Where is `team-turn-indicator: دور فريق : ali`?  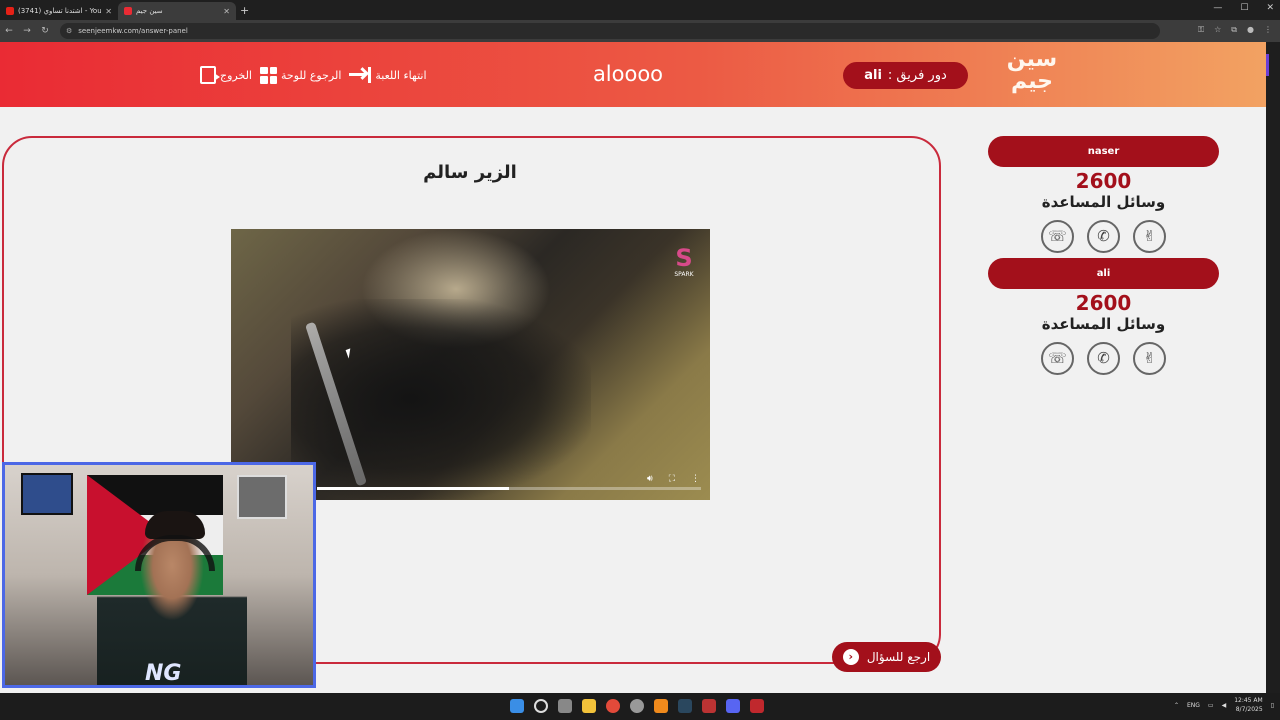
team-turn-indicator: دور فريق : ali is located at coordinates (905, 75).